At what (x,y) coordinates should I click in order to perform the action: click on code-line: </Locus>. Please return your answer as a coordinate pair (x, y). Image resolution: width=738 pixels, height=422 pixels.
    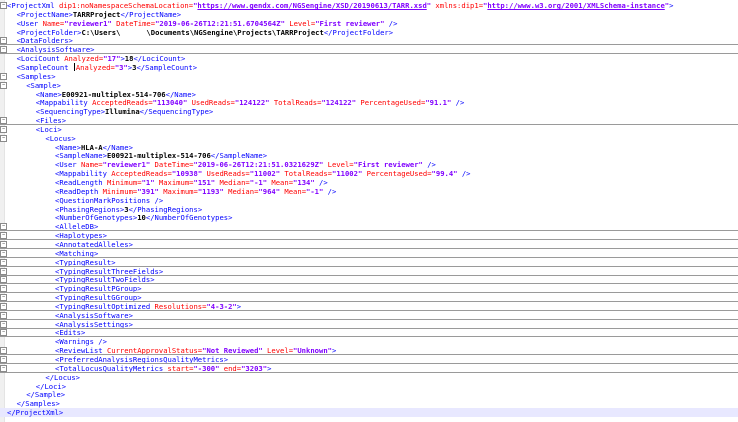
    Looking at the image, I should click on (369, 377).